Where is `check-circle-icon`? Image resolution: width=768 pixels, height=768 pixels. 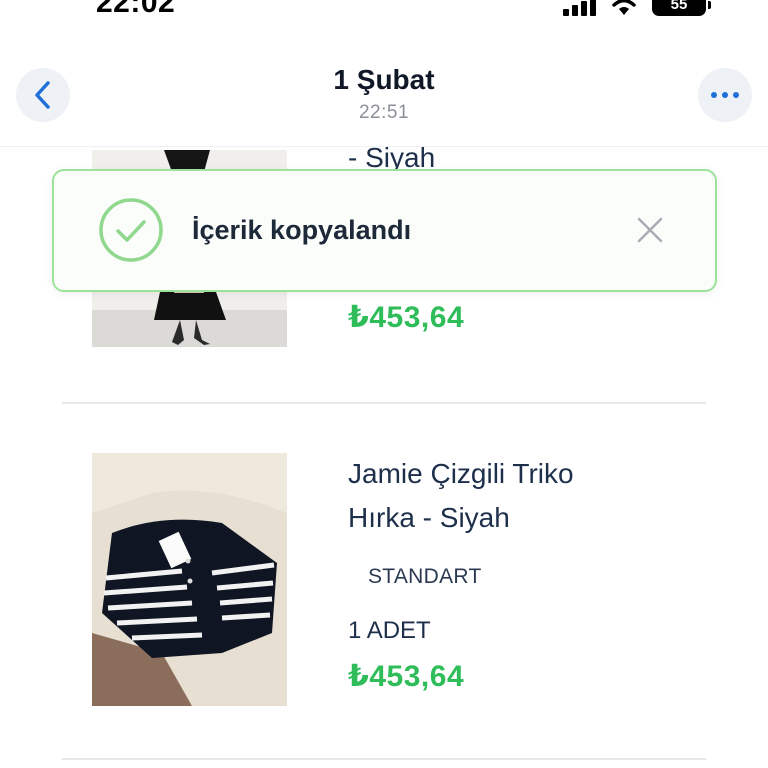
check-circle-icon is located at coordinates (131, 230).